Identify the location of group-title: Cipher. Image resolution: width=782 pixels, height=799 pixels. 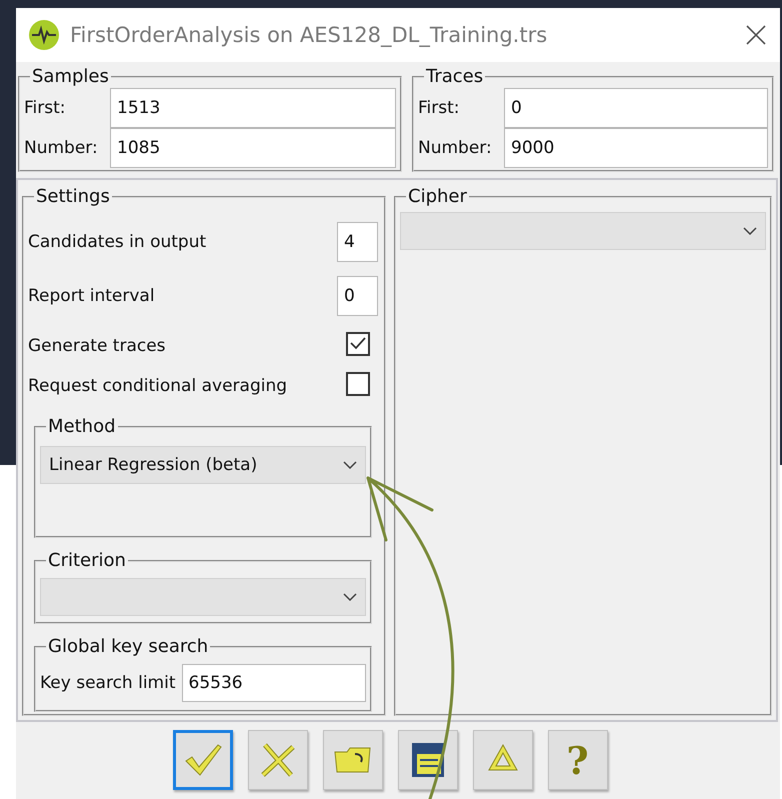
(437, 197).